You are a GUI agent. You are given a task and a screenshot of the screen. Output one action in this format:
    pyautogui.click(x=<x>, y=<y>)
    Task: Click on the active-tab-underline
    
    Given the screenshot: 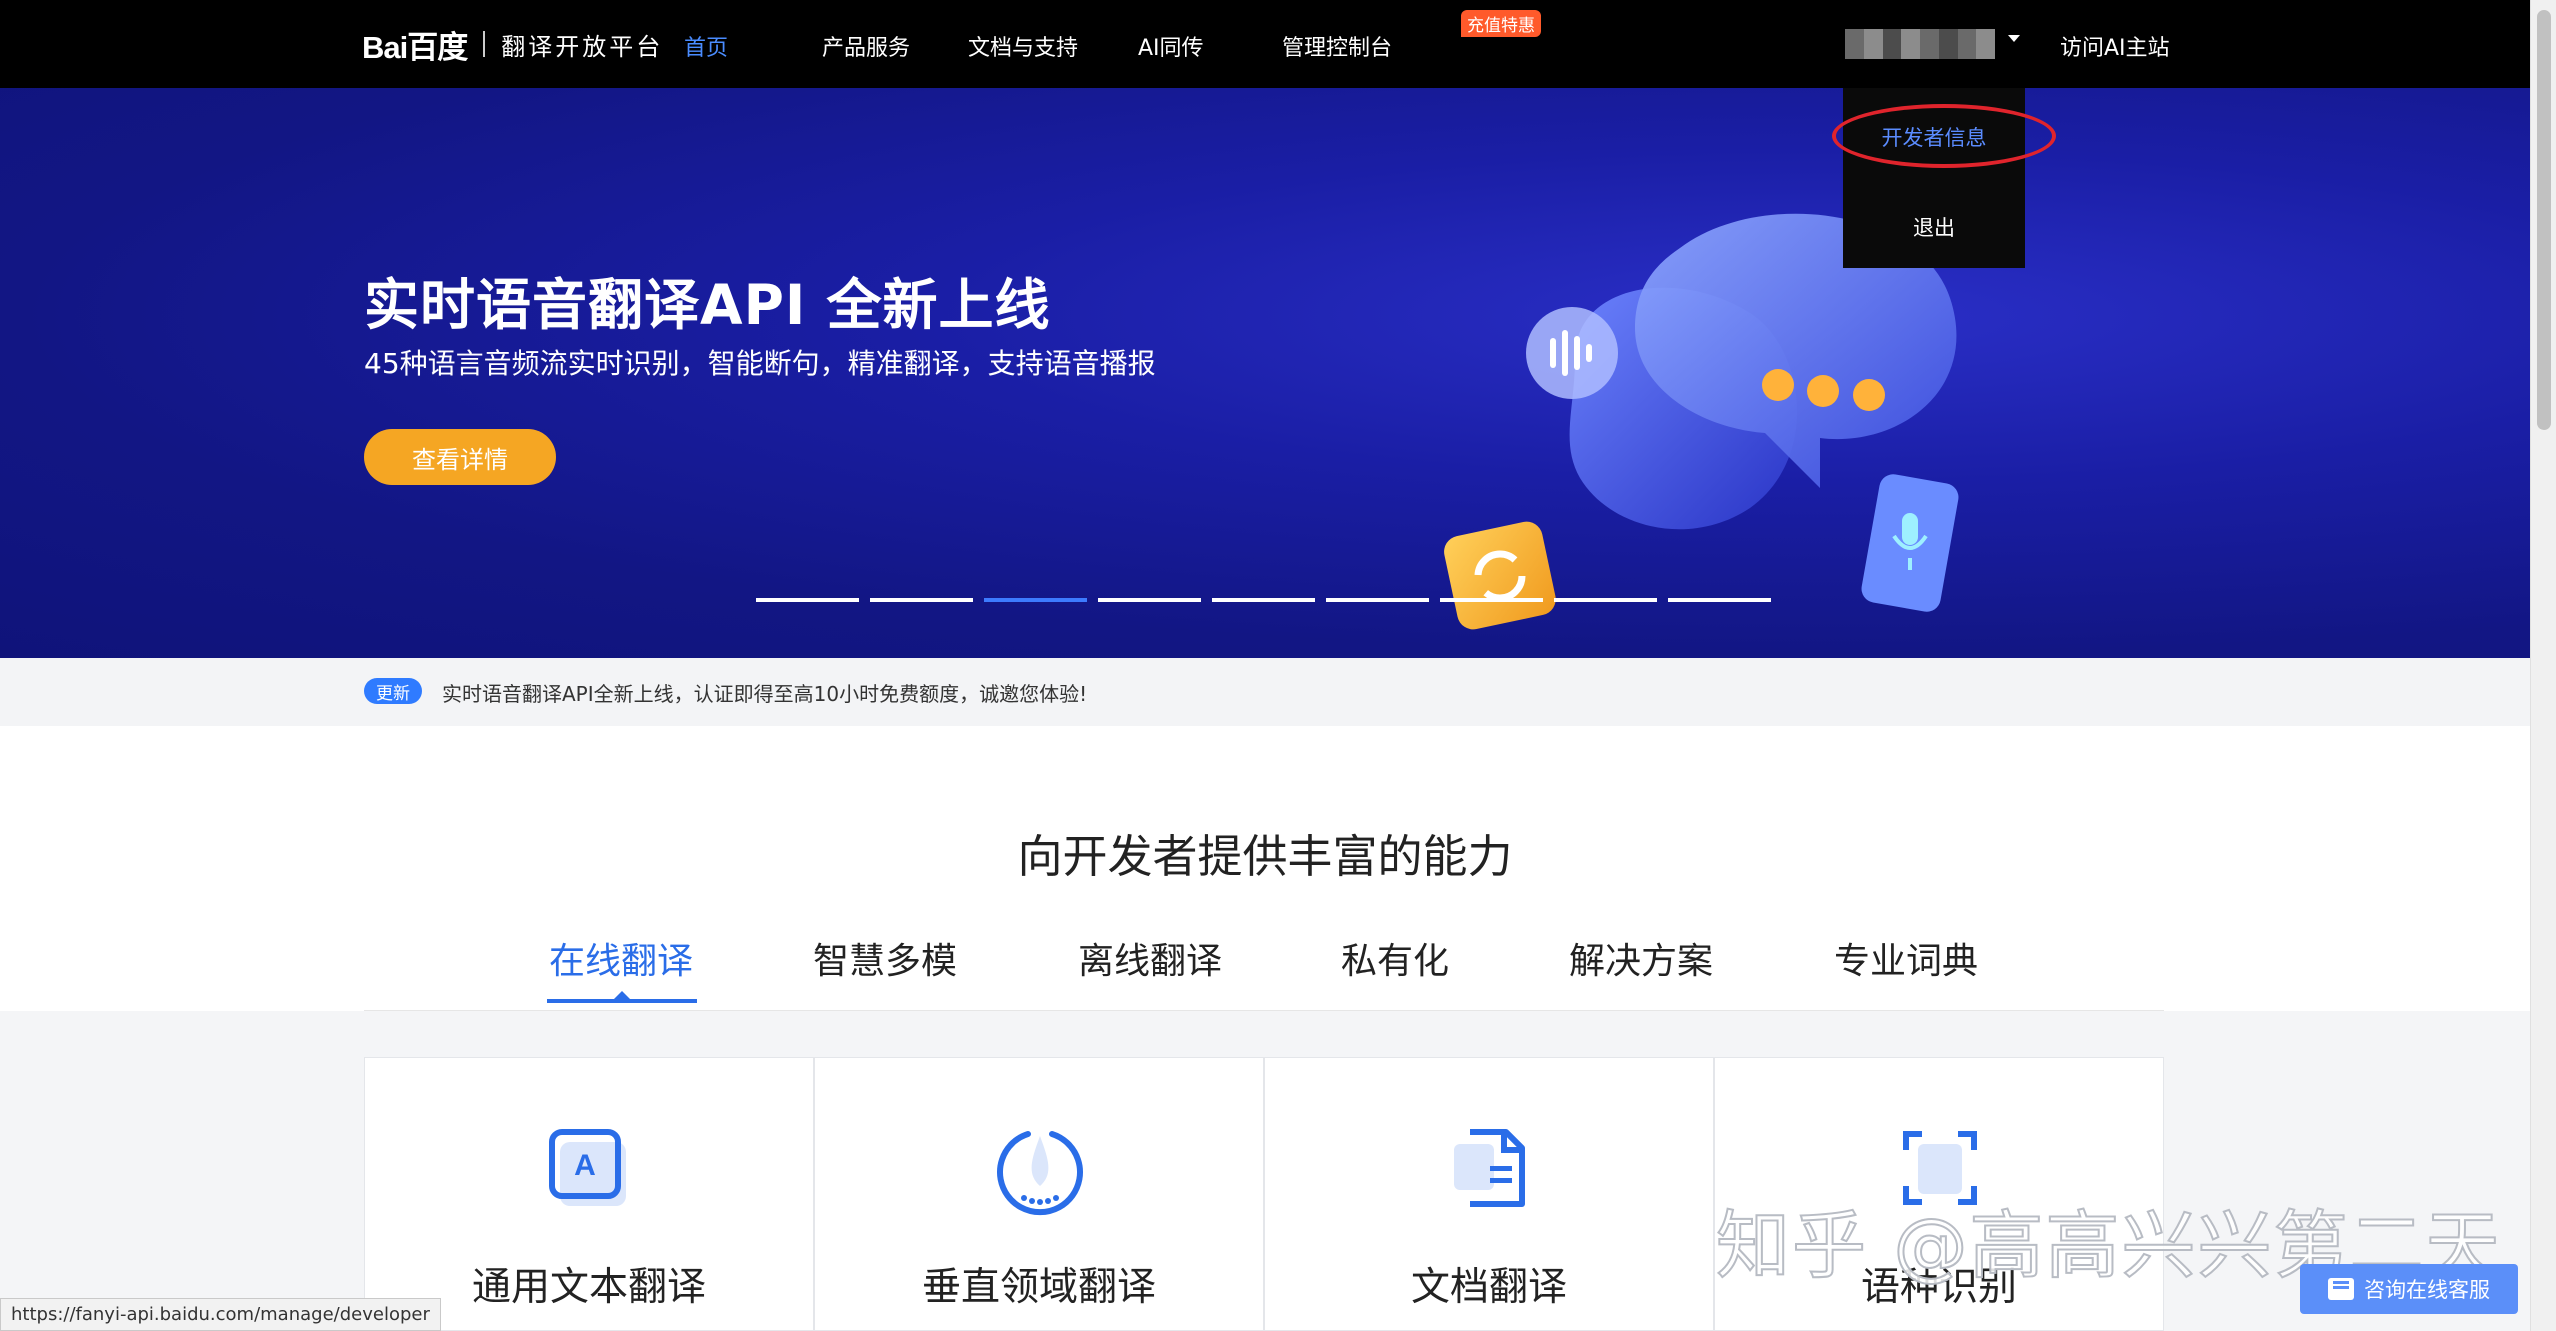 What is the action you would take?
    pyautogui.click(x=622, y=1001)
    